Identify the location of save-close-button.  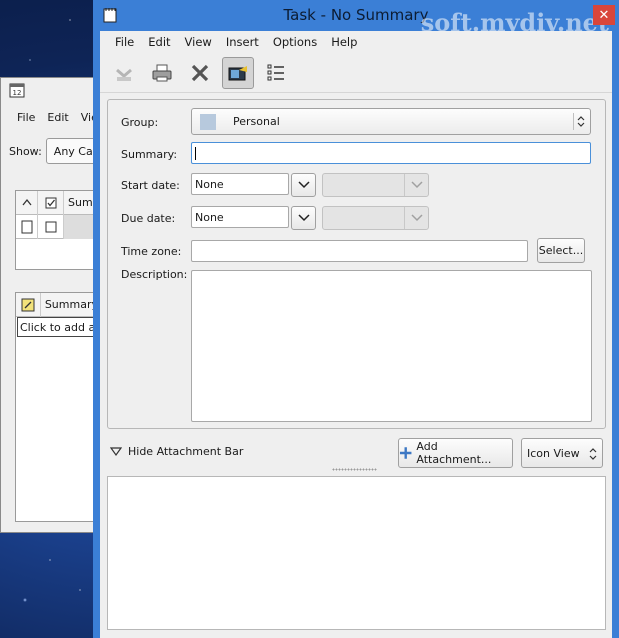
(124, 73).